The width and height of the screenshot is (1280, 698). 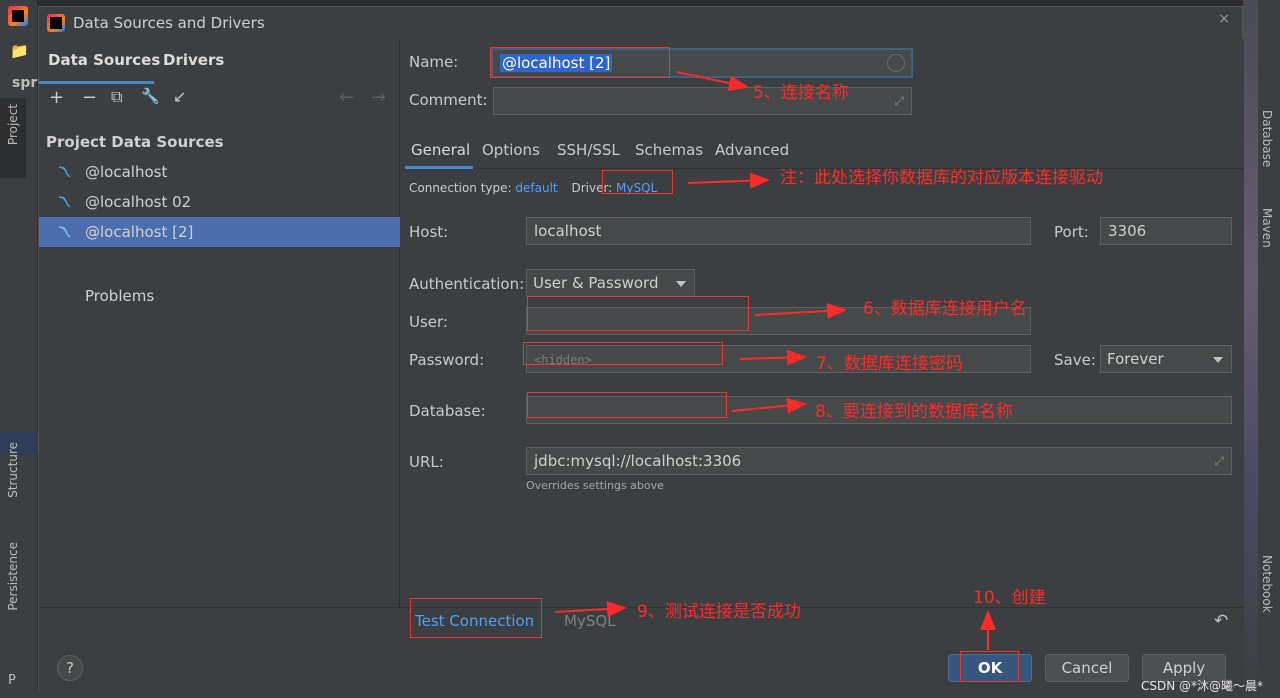 What do you see at coordinates (13, 576) in the screenshot?
I see `tool-tab-persistence: Persistence` at bounding box center [13, 576].